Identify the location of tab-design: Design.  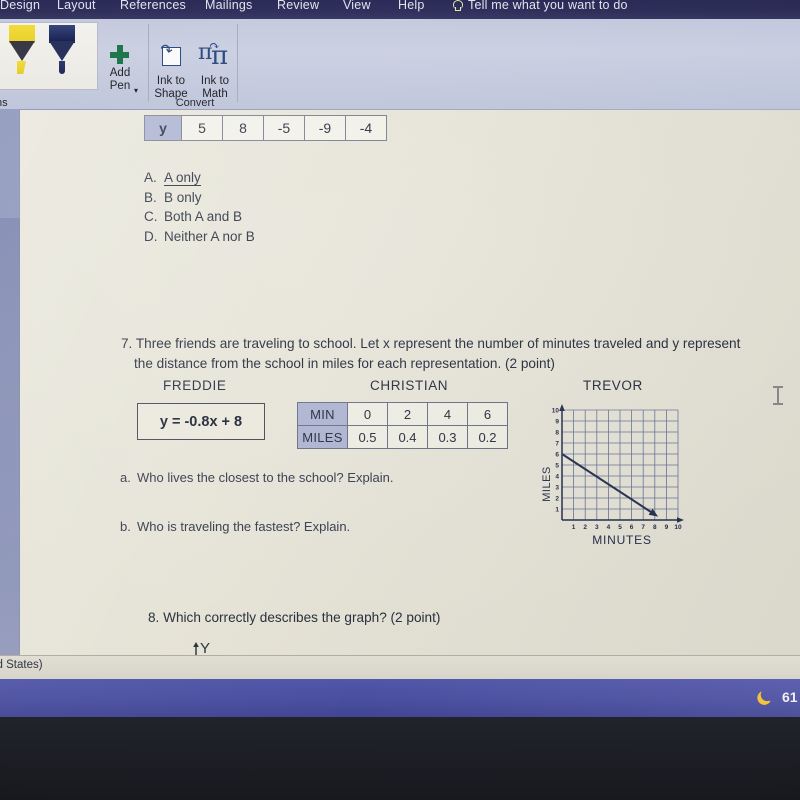
(20, 6).